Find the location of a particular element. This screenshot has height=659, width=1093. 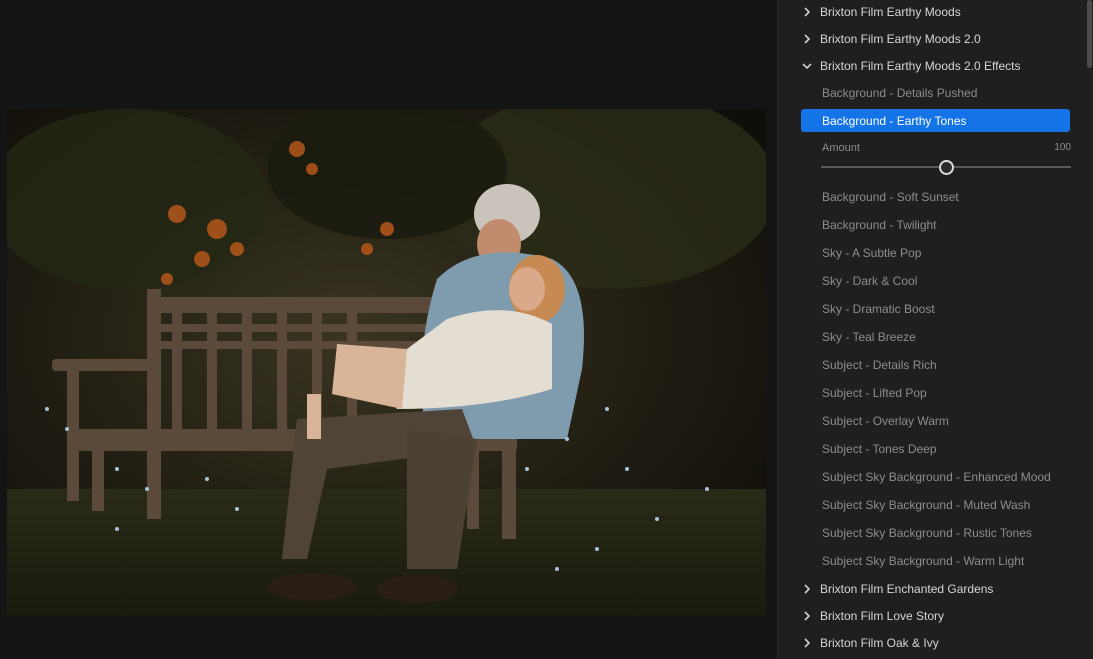

preset-group: Brixton Film Oak & Ivy is located at coordinates (928, 642).